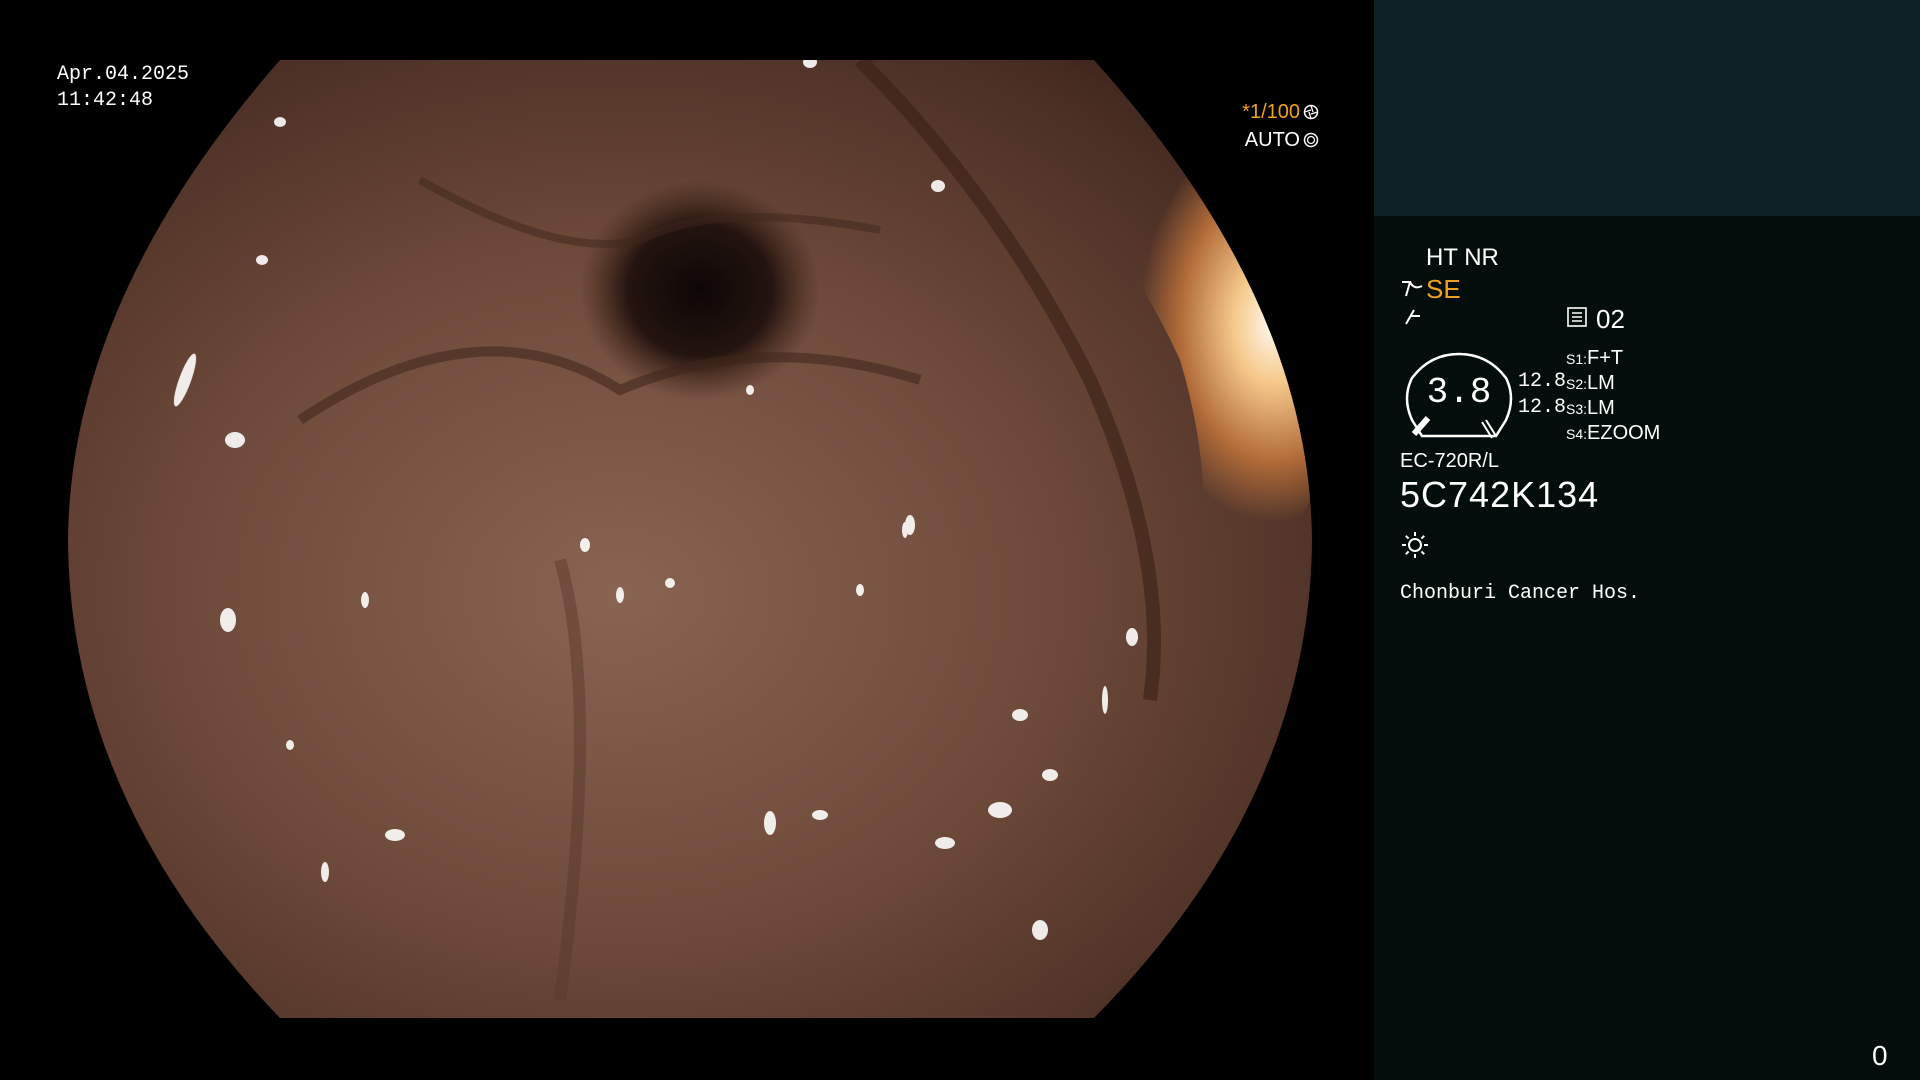 The width and height of the screenshot is (1920, 1080). Describe the element at coordinates (1412, 289) in the screenshot. I see `structure-enhance-icon` at that location.